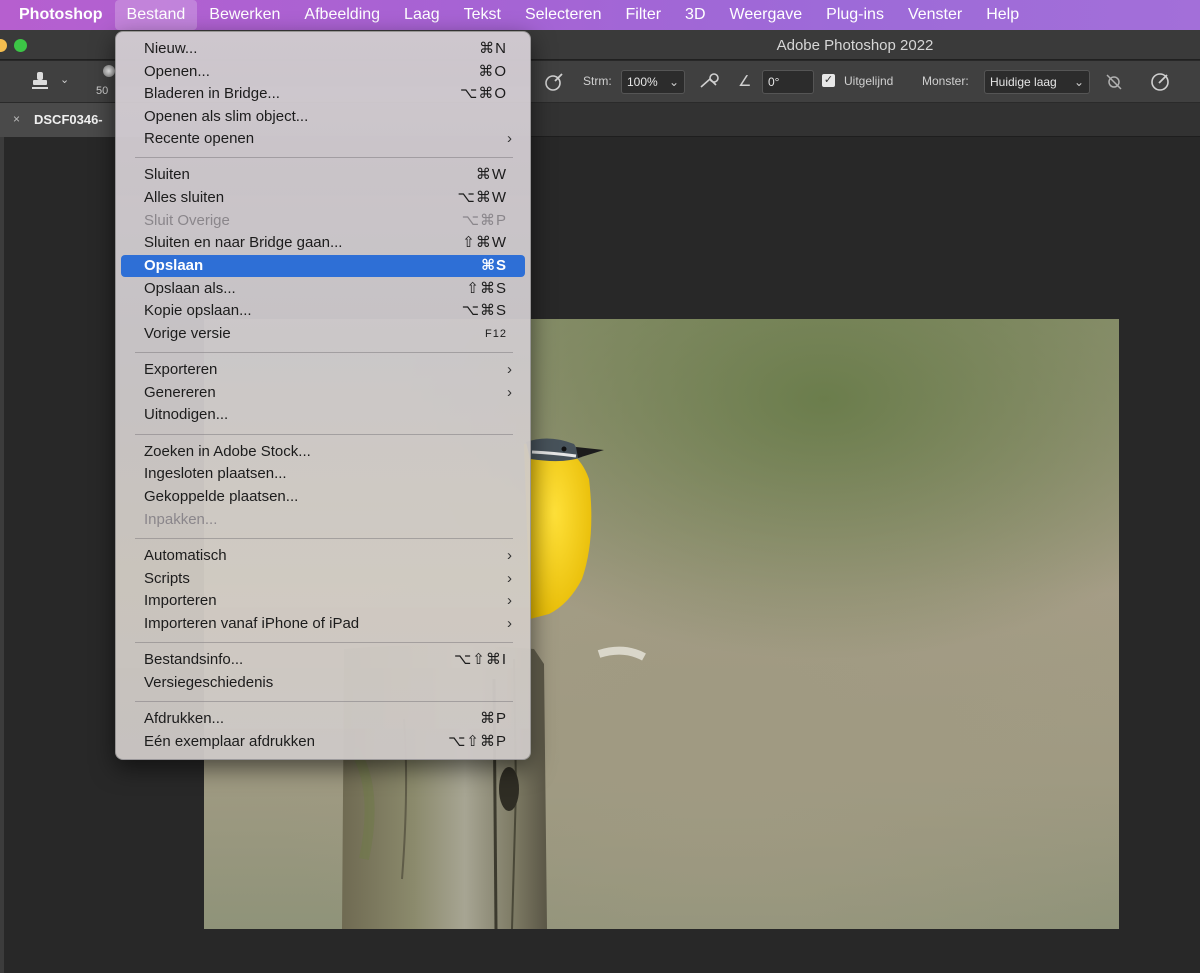 The image size is (1200, 973). I want to click on stamp-icon, so click(40, 81).